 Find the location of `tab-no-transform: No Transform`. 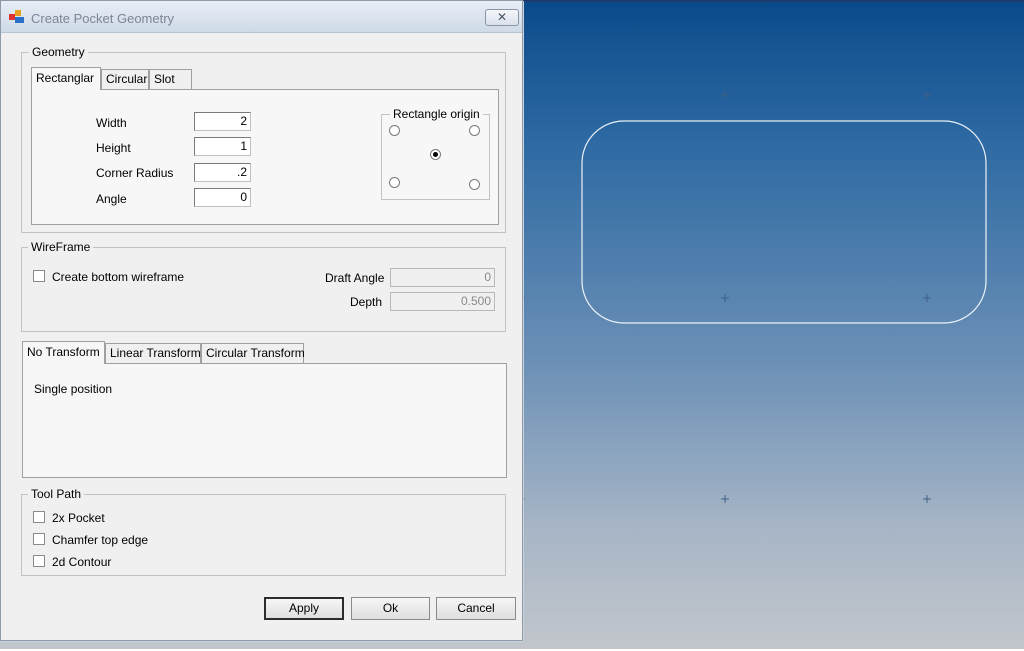

tab-no-transform: No Transform is located at coordinates (63, 352).